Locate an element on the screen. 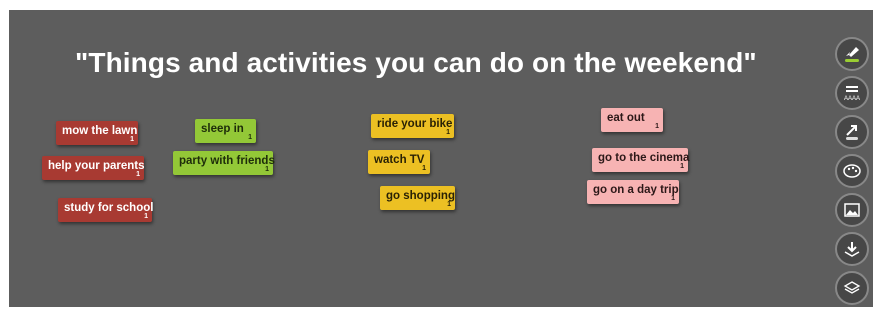 This screenshot has height=310, width=873. rocket-tool-button is located at coordinates (852, 54).